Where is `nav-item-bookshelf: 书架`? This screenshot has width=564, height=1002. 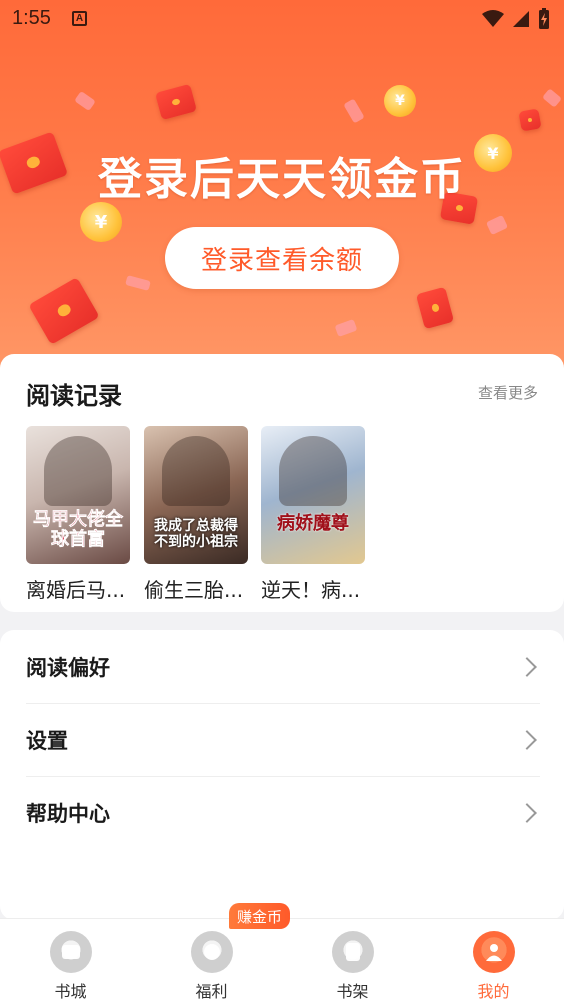
nav-item-bookshelf: 书架 is located at coordinates (352, 960).